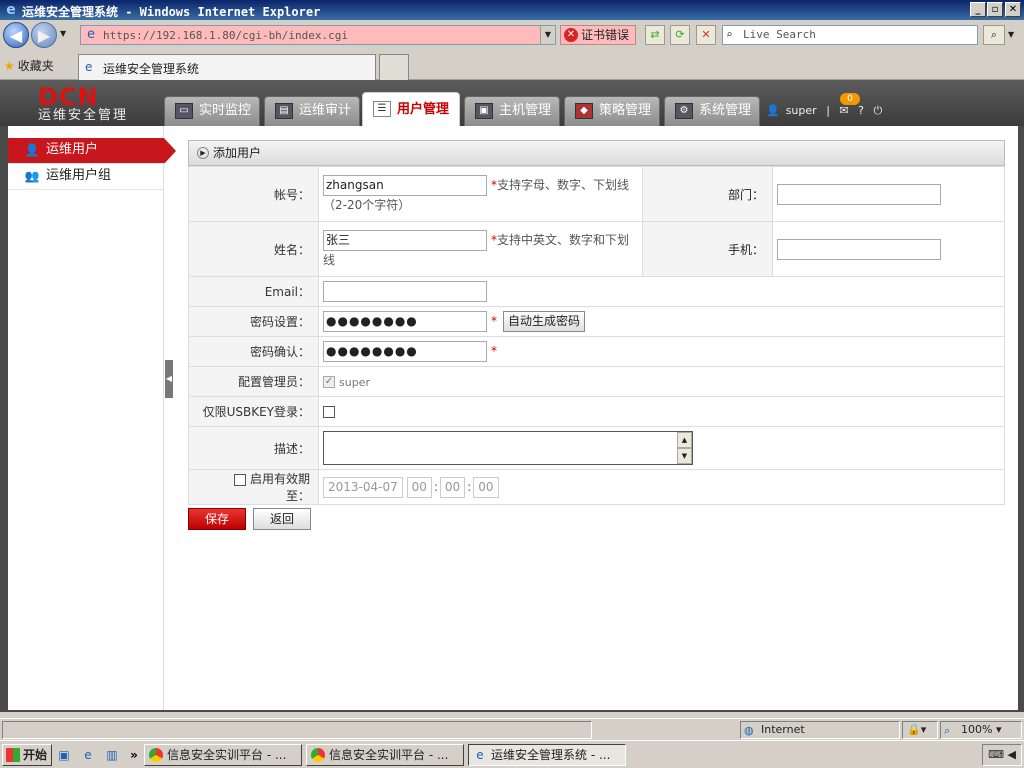  What do you see at coordinates (801, 110) in the screenshot?
I see `current-user: super` at bounding box center [801, 110].